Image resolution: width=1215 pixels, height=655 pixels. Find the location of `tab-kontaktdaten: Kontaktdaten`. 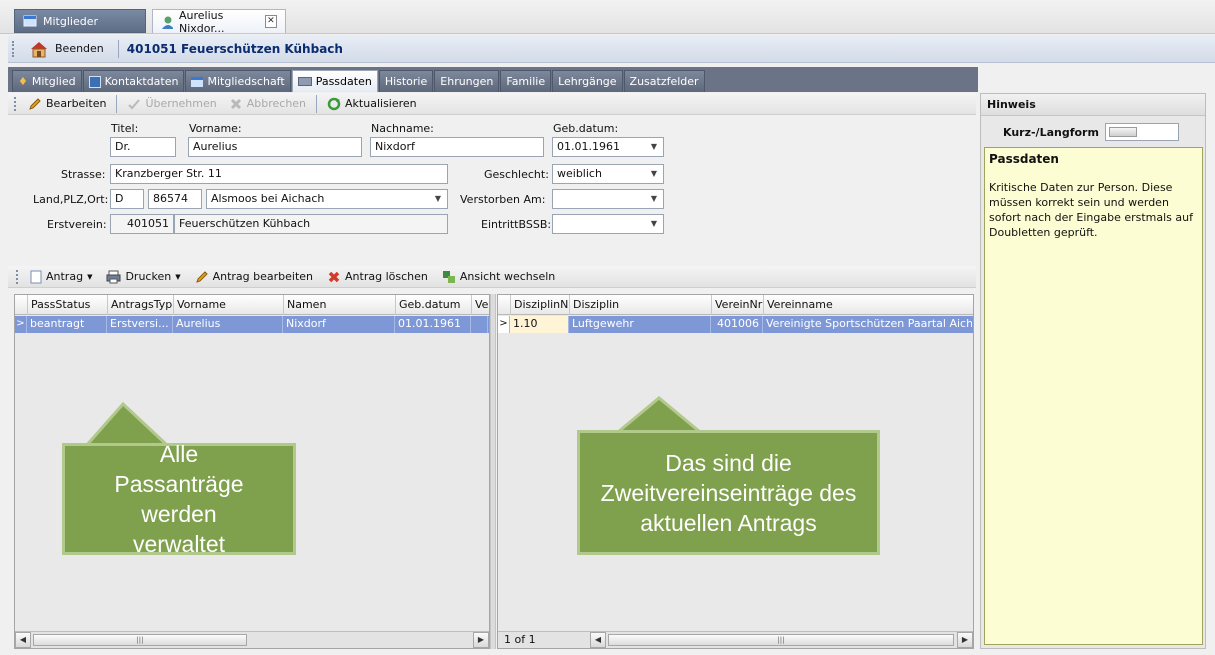

tab-kontaktdaten: Kontaktdaten is located at coordinates (133, 81).